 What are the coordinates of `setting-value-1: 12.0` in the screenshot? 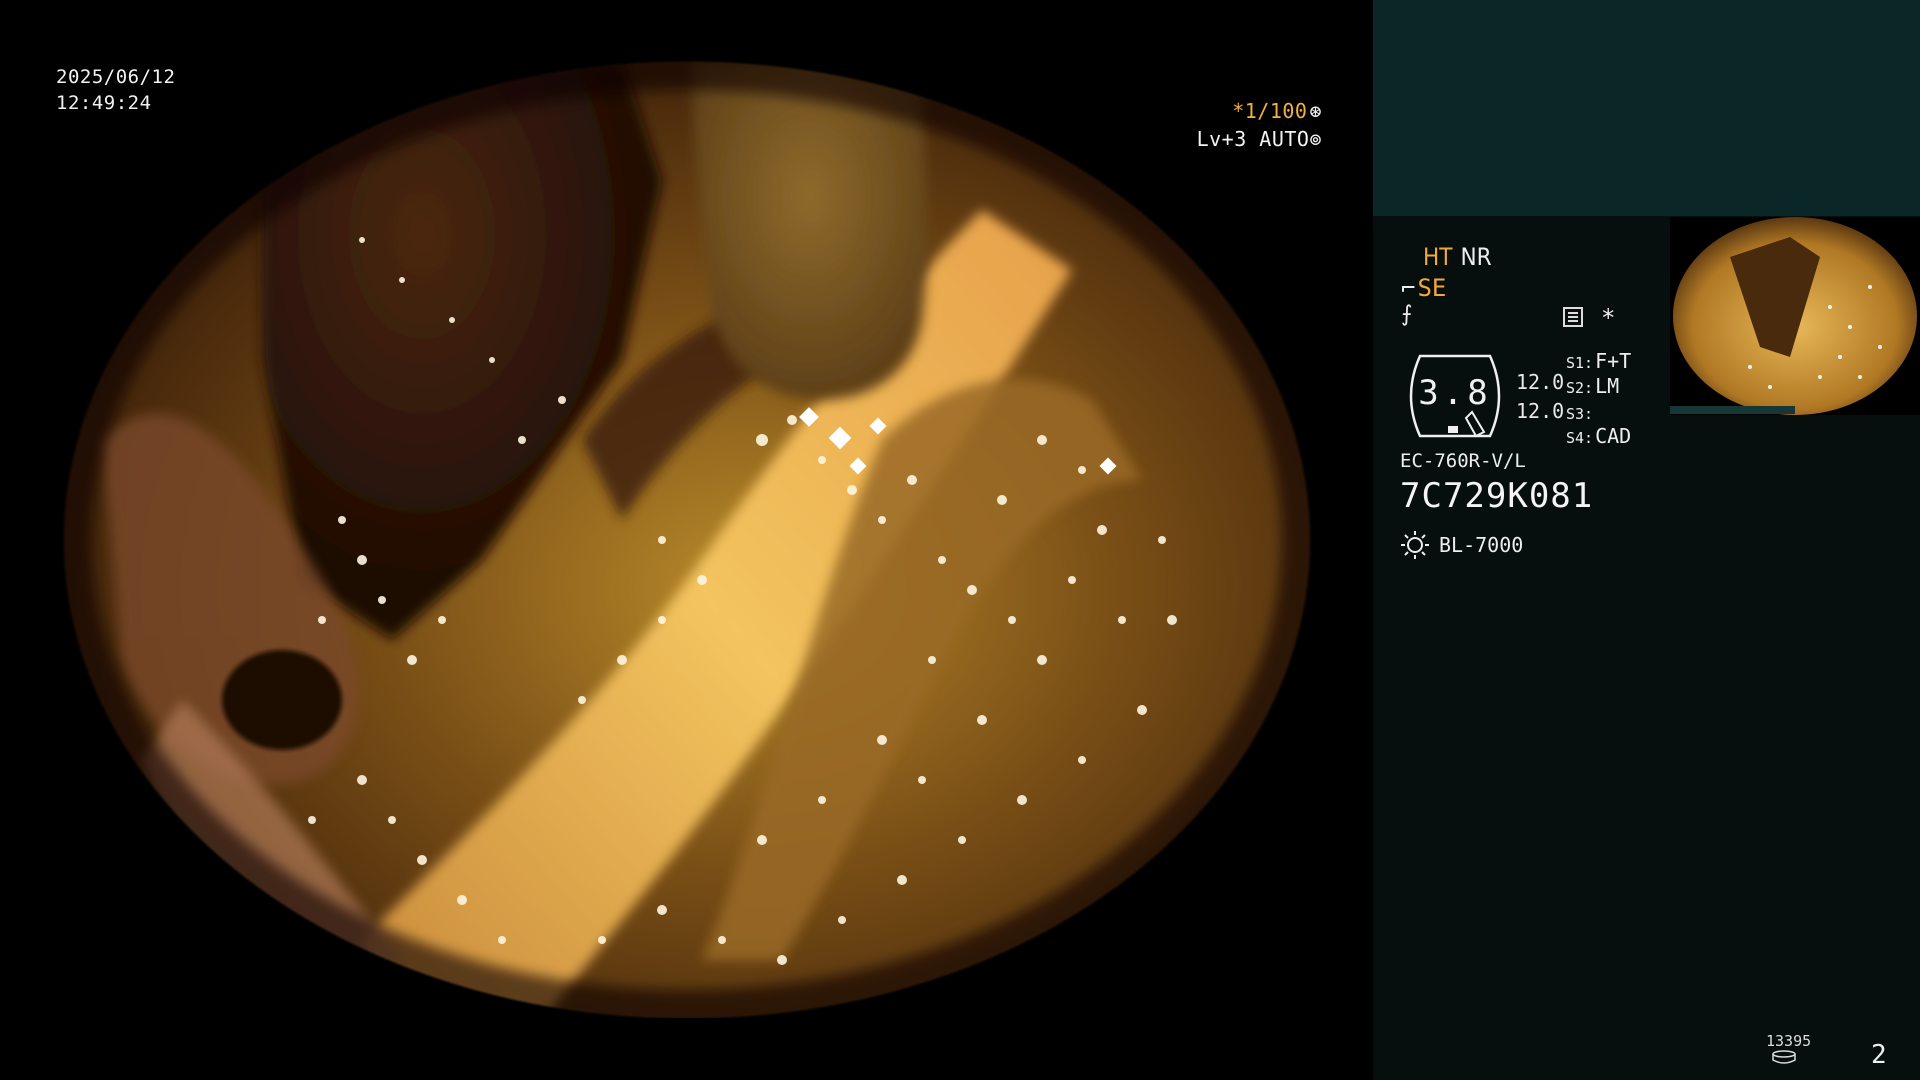 It's located at (1540, 382).